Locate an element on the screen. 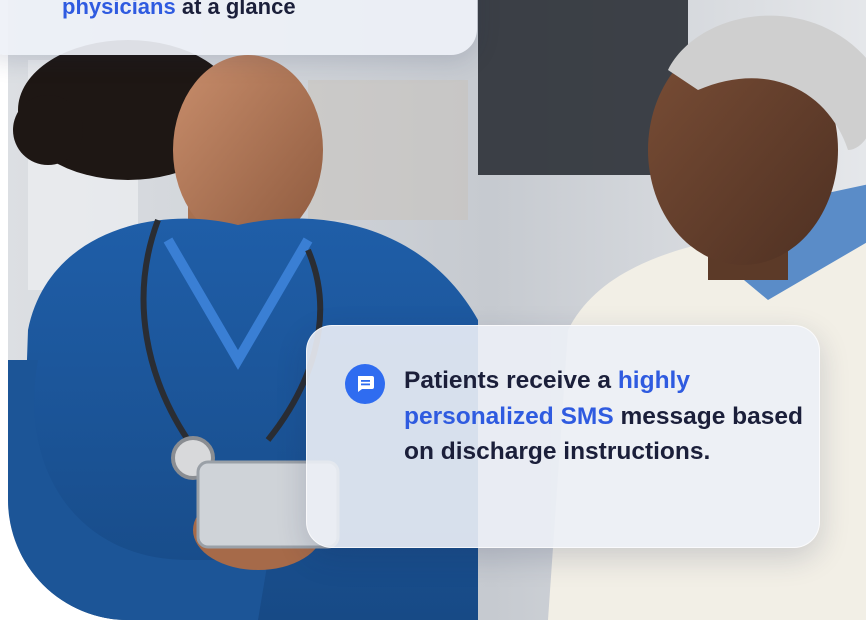  sms-card-part1: Patients receive a is located at coordinates (511, 380).